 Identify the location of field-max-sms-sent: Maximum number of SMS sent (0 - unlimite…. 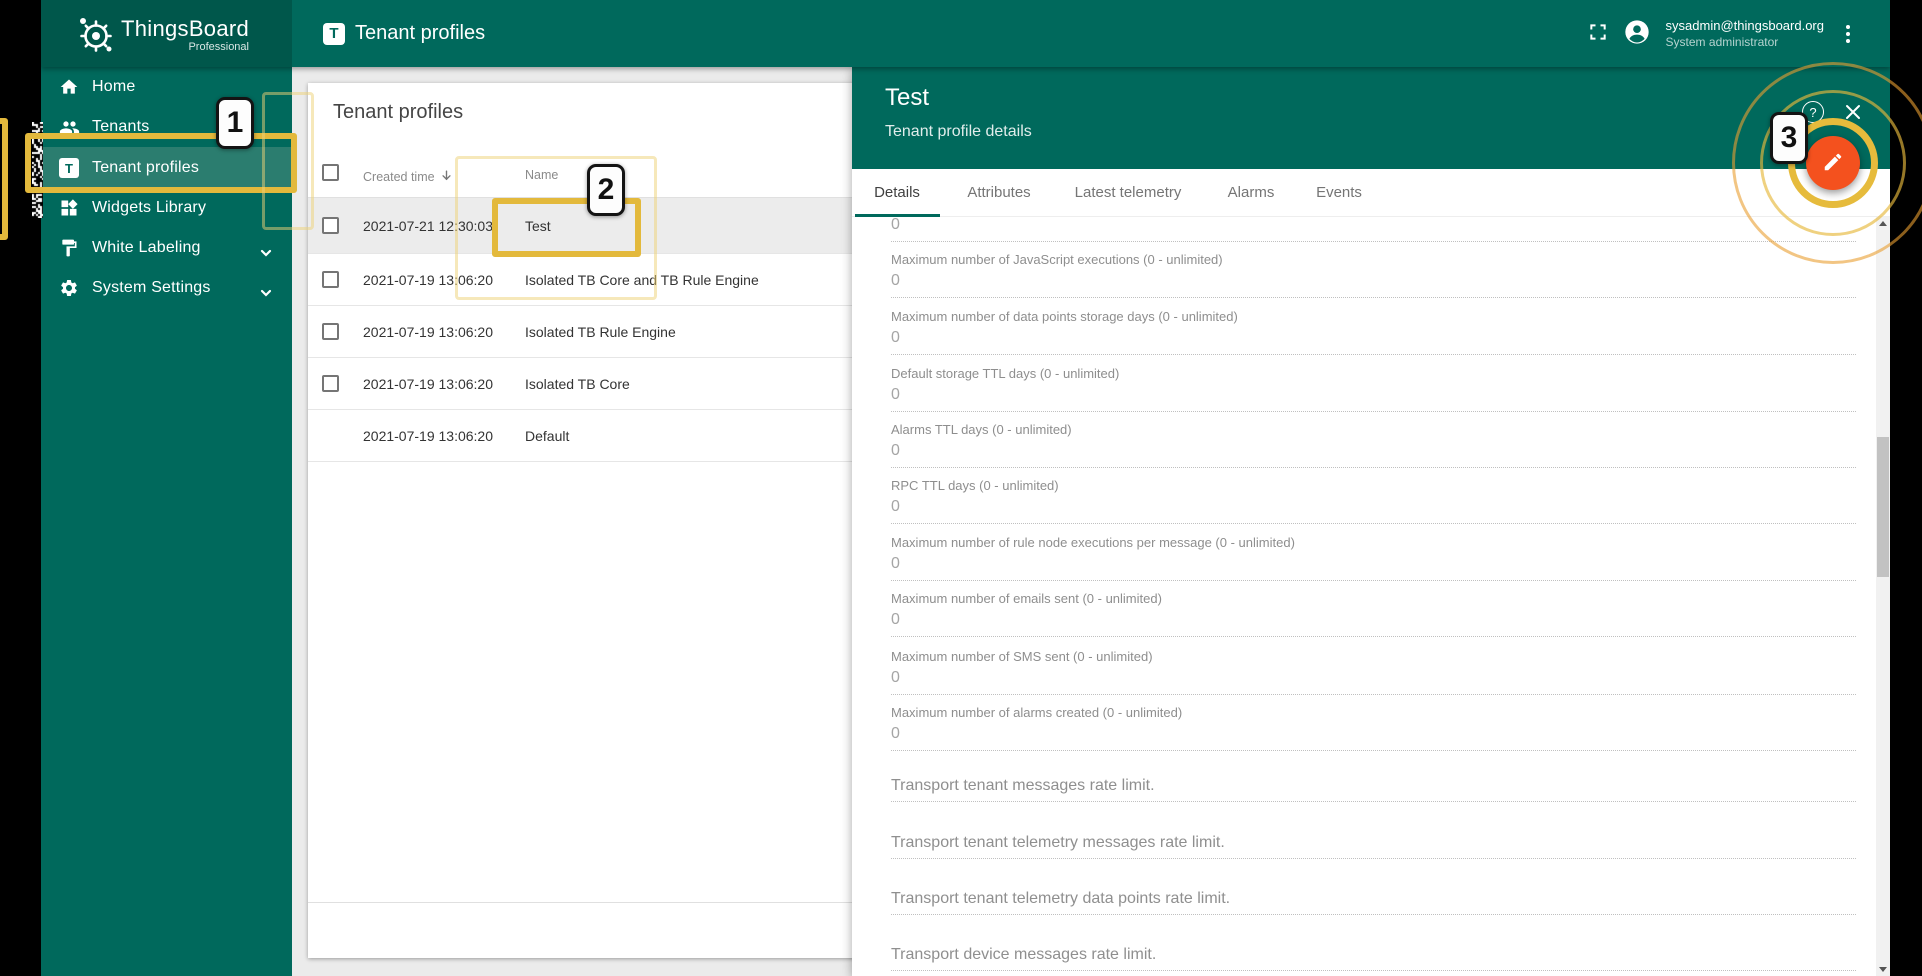
(1373, 672).